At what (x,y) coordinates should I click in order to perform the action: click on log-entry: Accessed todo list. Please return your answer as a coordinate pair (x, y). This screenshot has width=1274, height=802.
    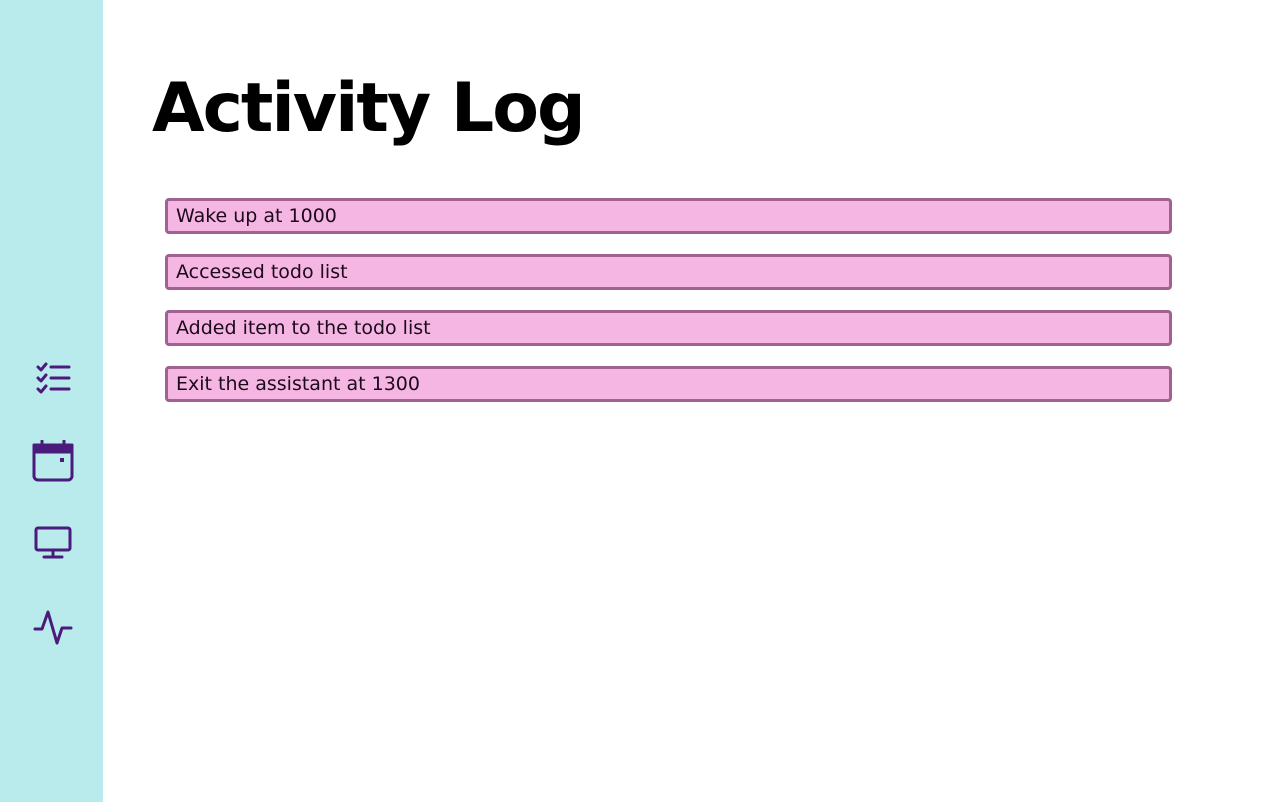
    Looking at the image, I should click on (668, 272).